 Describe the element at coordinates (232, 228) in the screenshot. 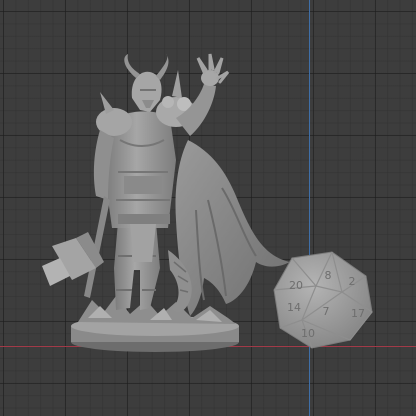

I see `cape` at that location.